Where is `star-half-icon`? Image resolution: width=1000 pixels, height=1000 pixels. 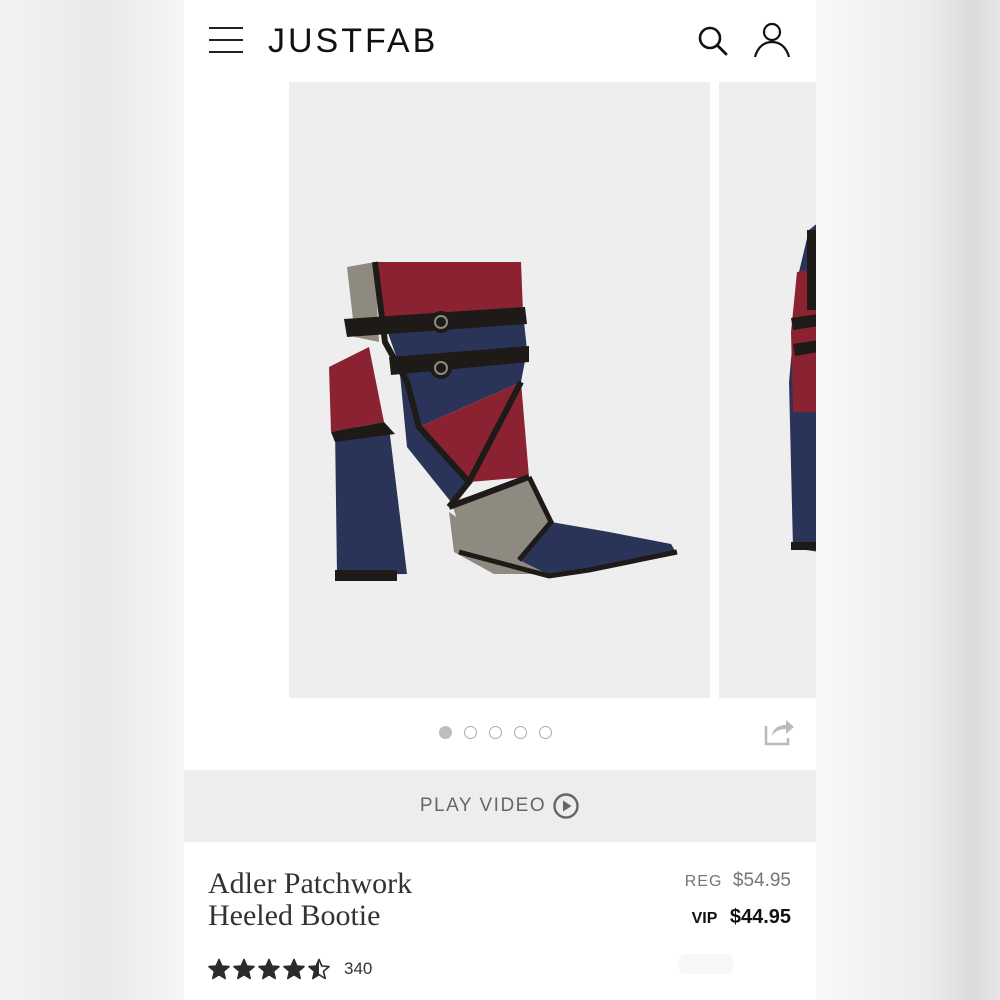
star-half-icon is located at coordinates (319, 969).